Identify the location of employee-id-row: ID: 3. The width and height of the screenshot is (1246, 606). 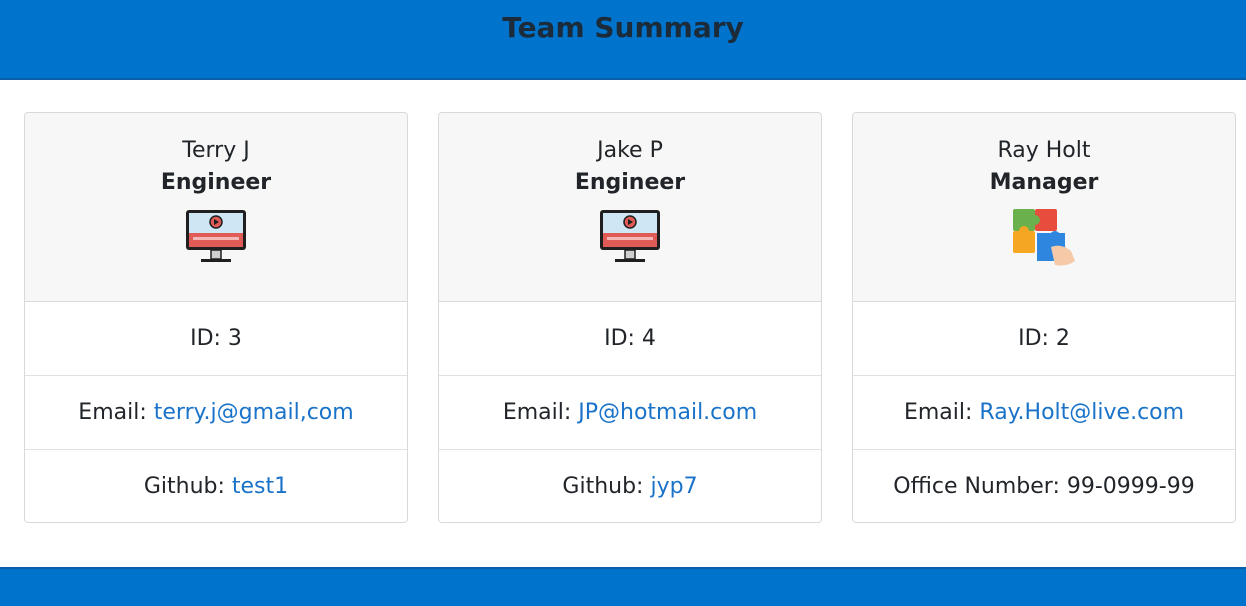
(216, 339).